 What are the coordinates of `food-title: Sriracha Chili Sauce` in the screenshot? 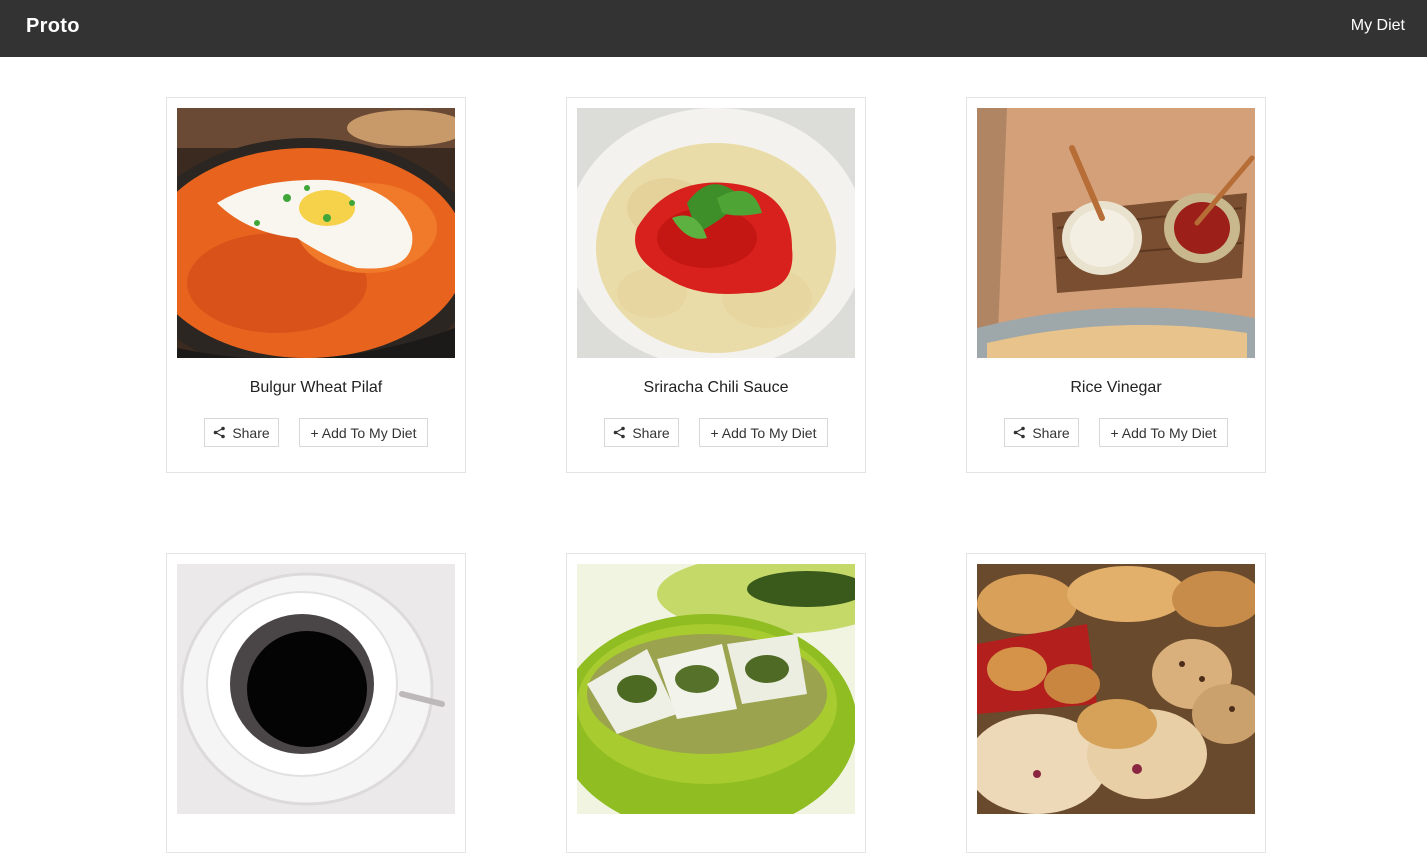 It's located at (716, 387).